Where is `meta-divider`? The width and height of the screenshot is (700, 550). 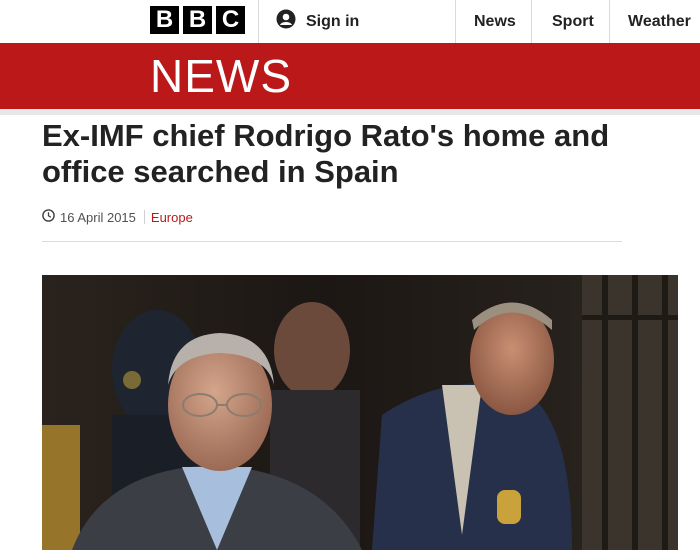
meta-divider is located at coordinates (332, 241).